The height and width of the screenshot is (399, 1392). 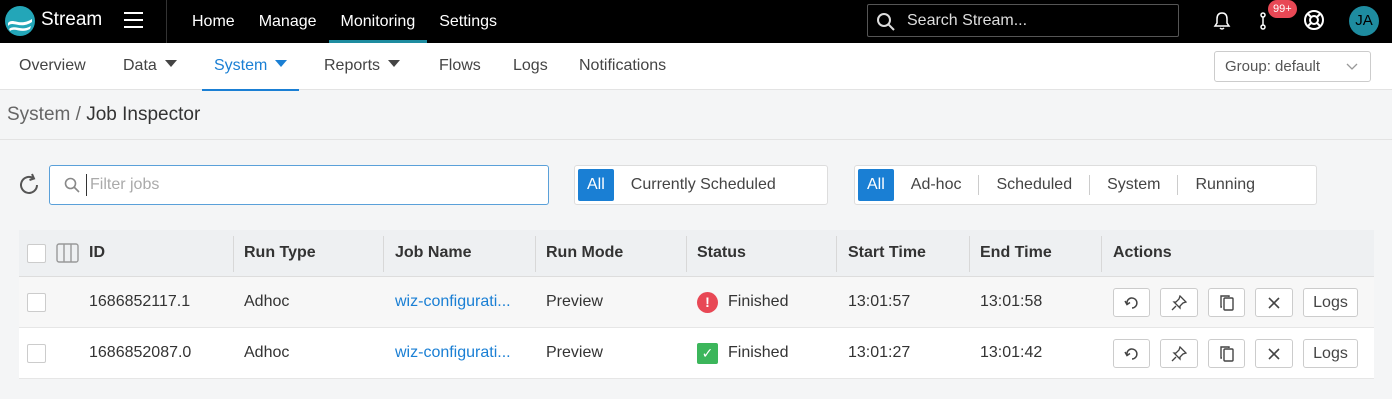 What do you see at coordinates (936, 185) in the screenshot?
I see `type-adhoc: Ad-hoc` at bounding box center [936, 185].